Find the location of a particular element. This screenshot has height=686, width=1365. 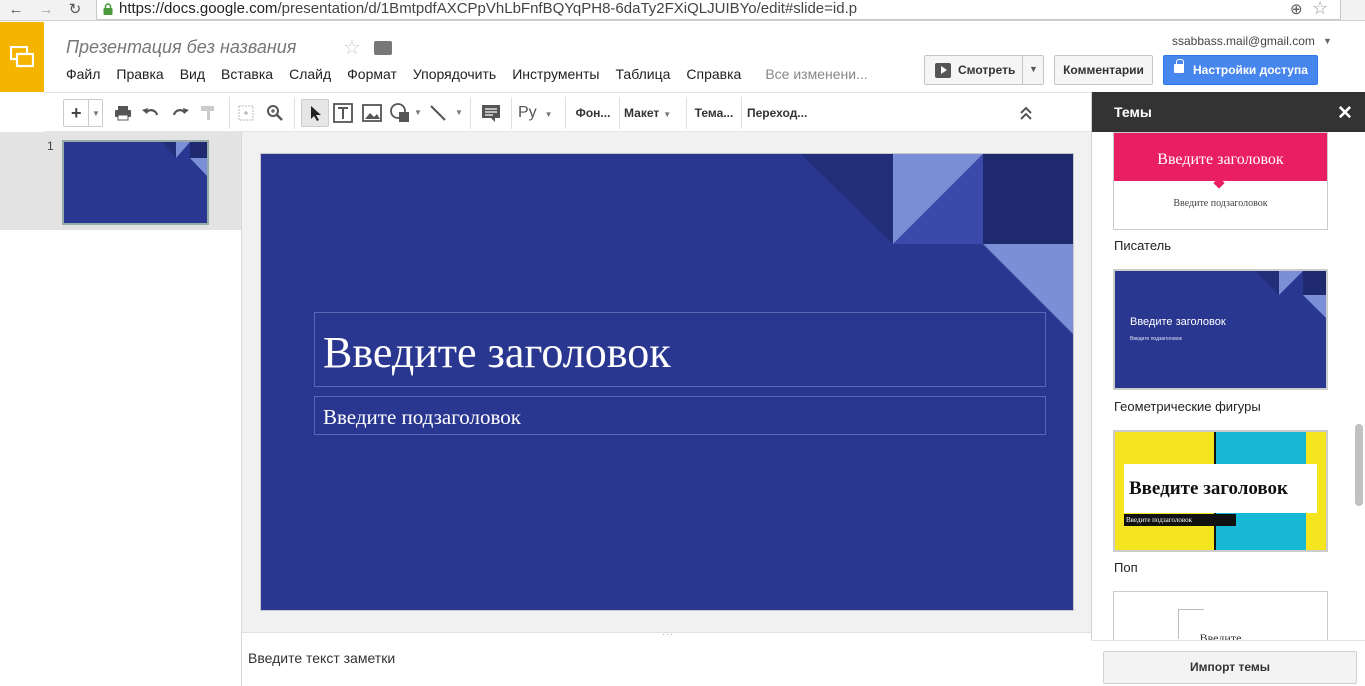

redo-icon is located at coordinates (180, 113).